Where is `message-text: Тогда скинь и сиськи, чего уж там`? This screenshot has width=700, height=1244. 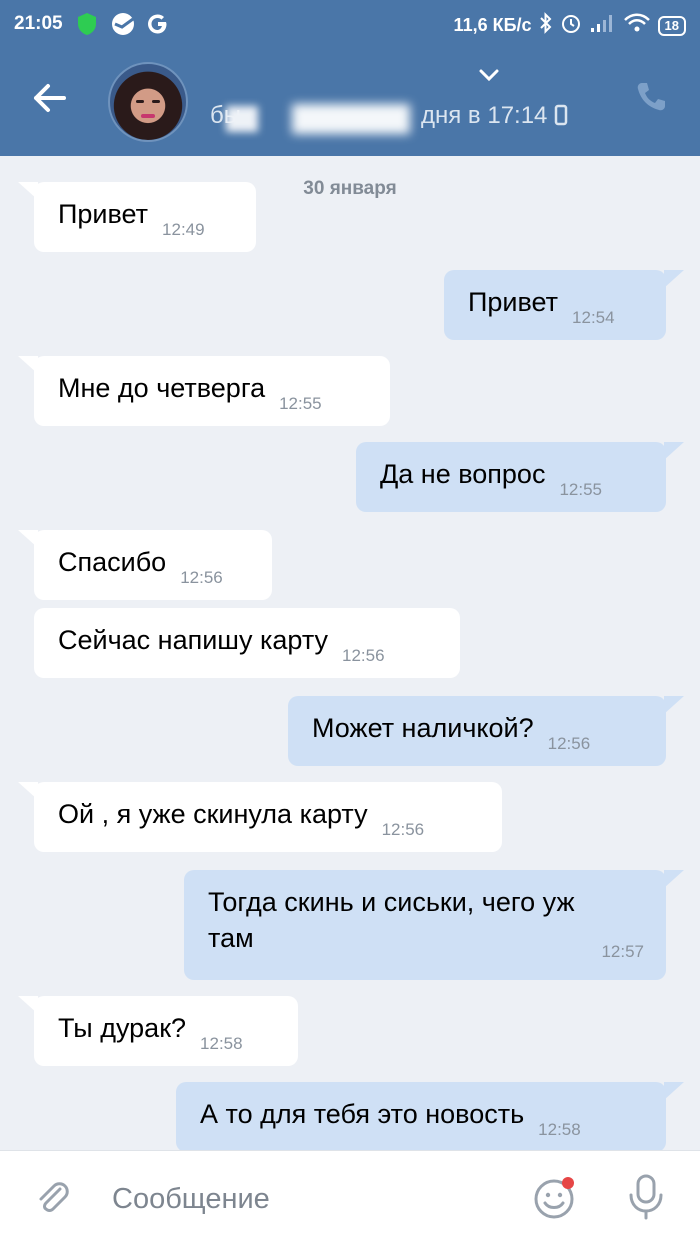
message-text: Тогда скинь и сиськи, чего уж там is located at coordinates (391, 920).